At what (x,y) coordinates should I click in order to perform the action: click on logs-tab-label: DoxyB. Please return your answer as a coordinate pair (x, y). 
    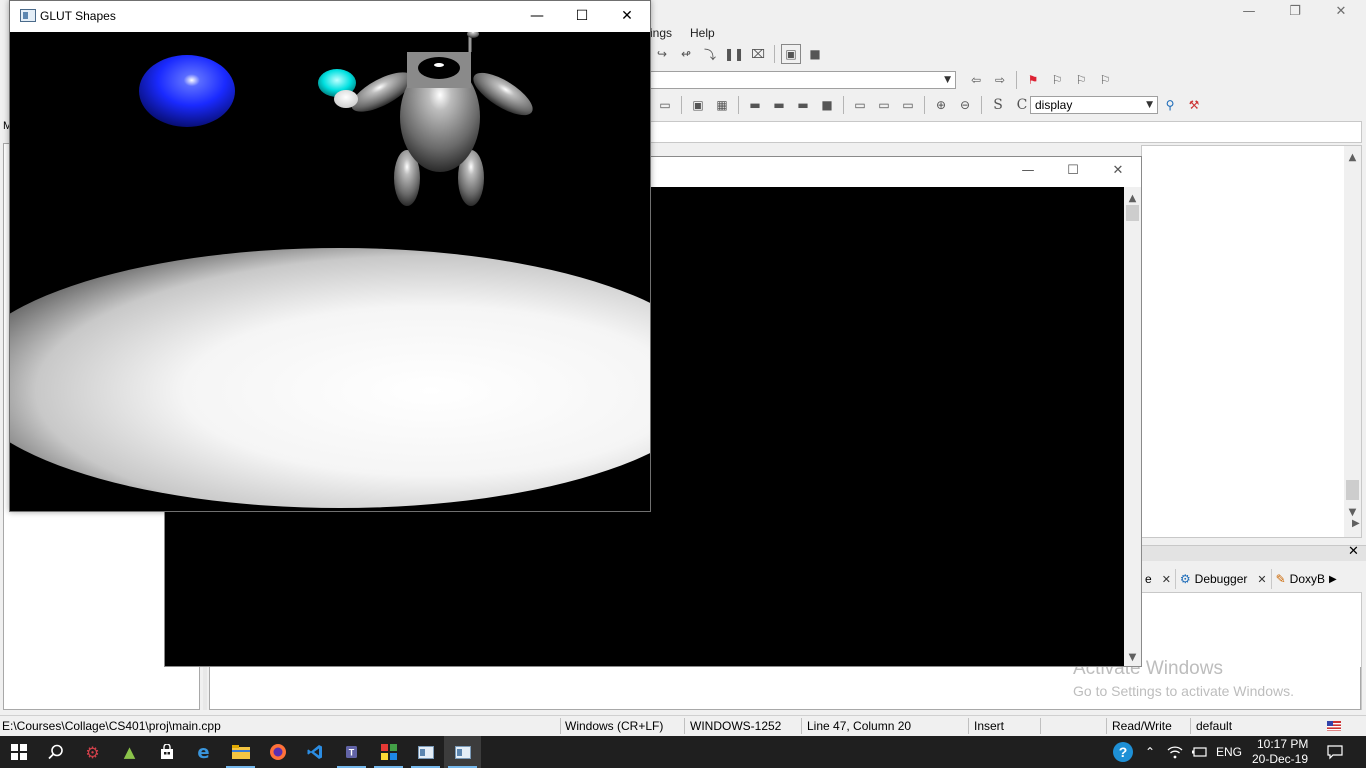
    Looking at the image, I should click on (1307, 579).